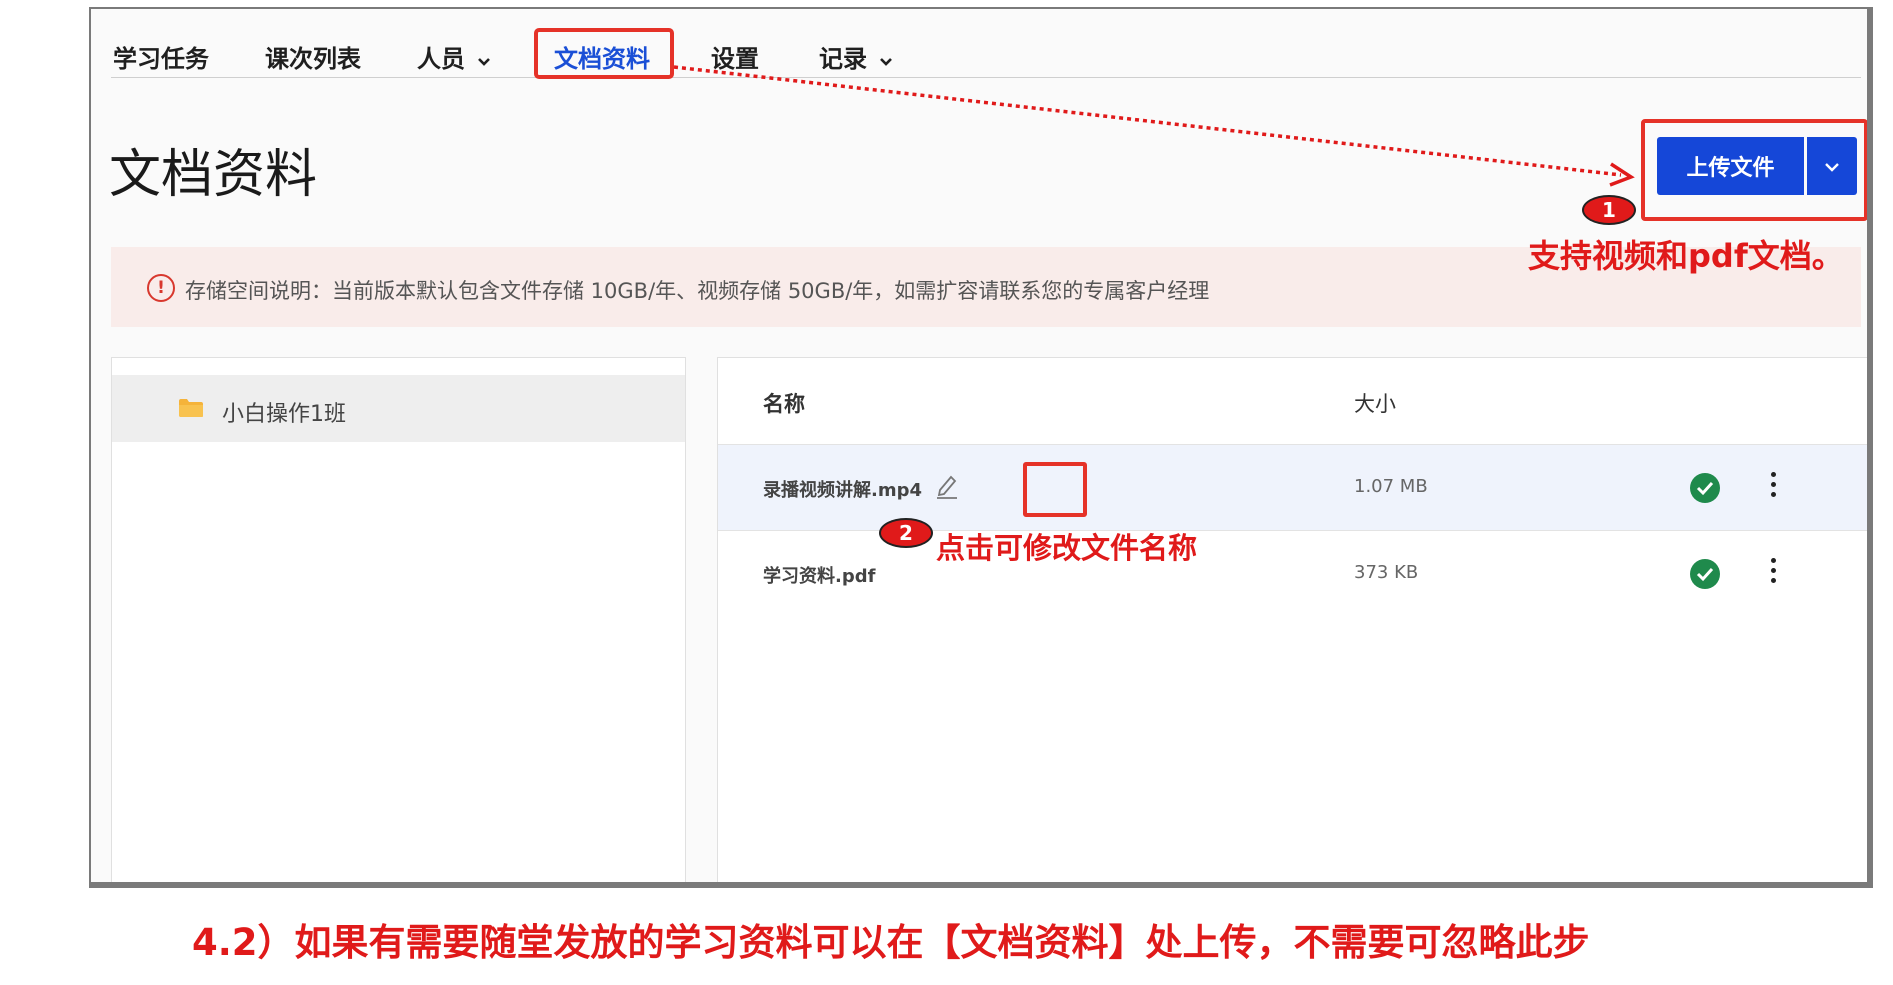 This screenshot has height=985, width=1893. Describe the element at coordinates (906, 533) in the screenshot. I see `annotation-badge-2: 2` at that location.